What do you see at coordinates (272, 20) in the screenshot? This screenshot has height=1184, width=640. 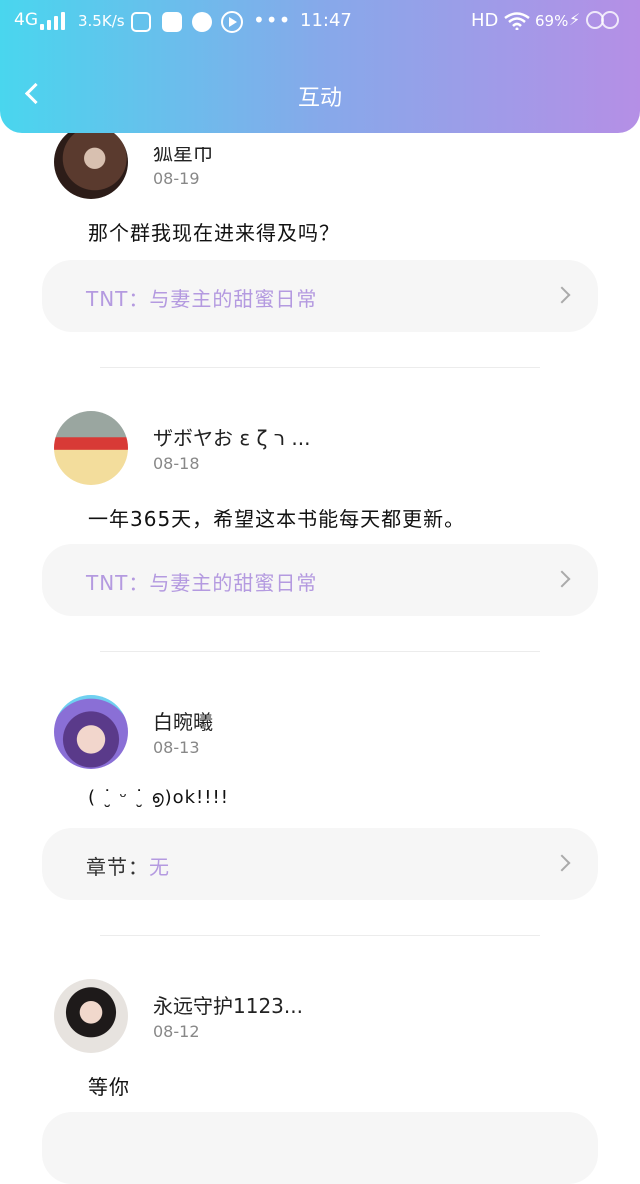 I see `more-notifications-icon: •••` at bounding box center [272, 20].